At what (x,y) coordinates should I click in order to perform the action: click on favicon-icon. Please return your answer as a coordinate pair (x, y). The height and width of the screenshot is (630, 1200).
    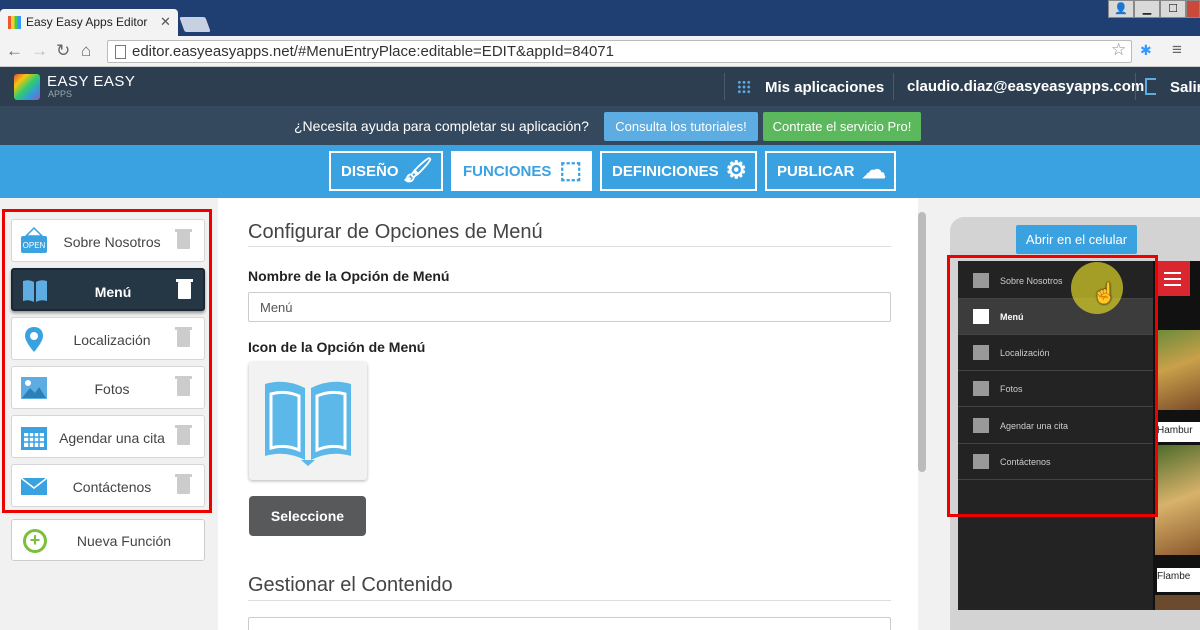
    Looking at the image, I should click on (14, 22).